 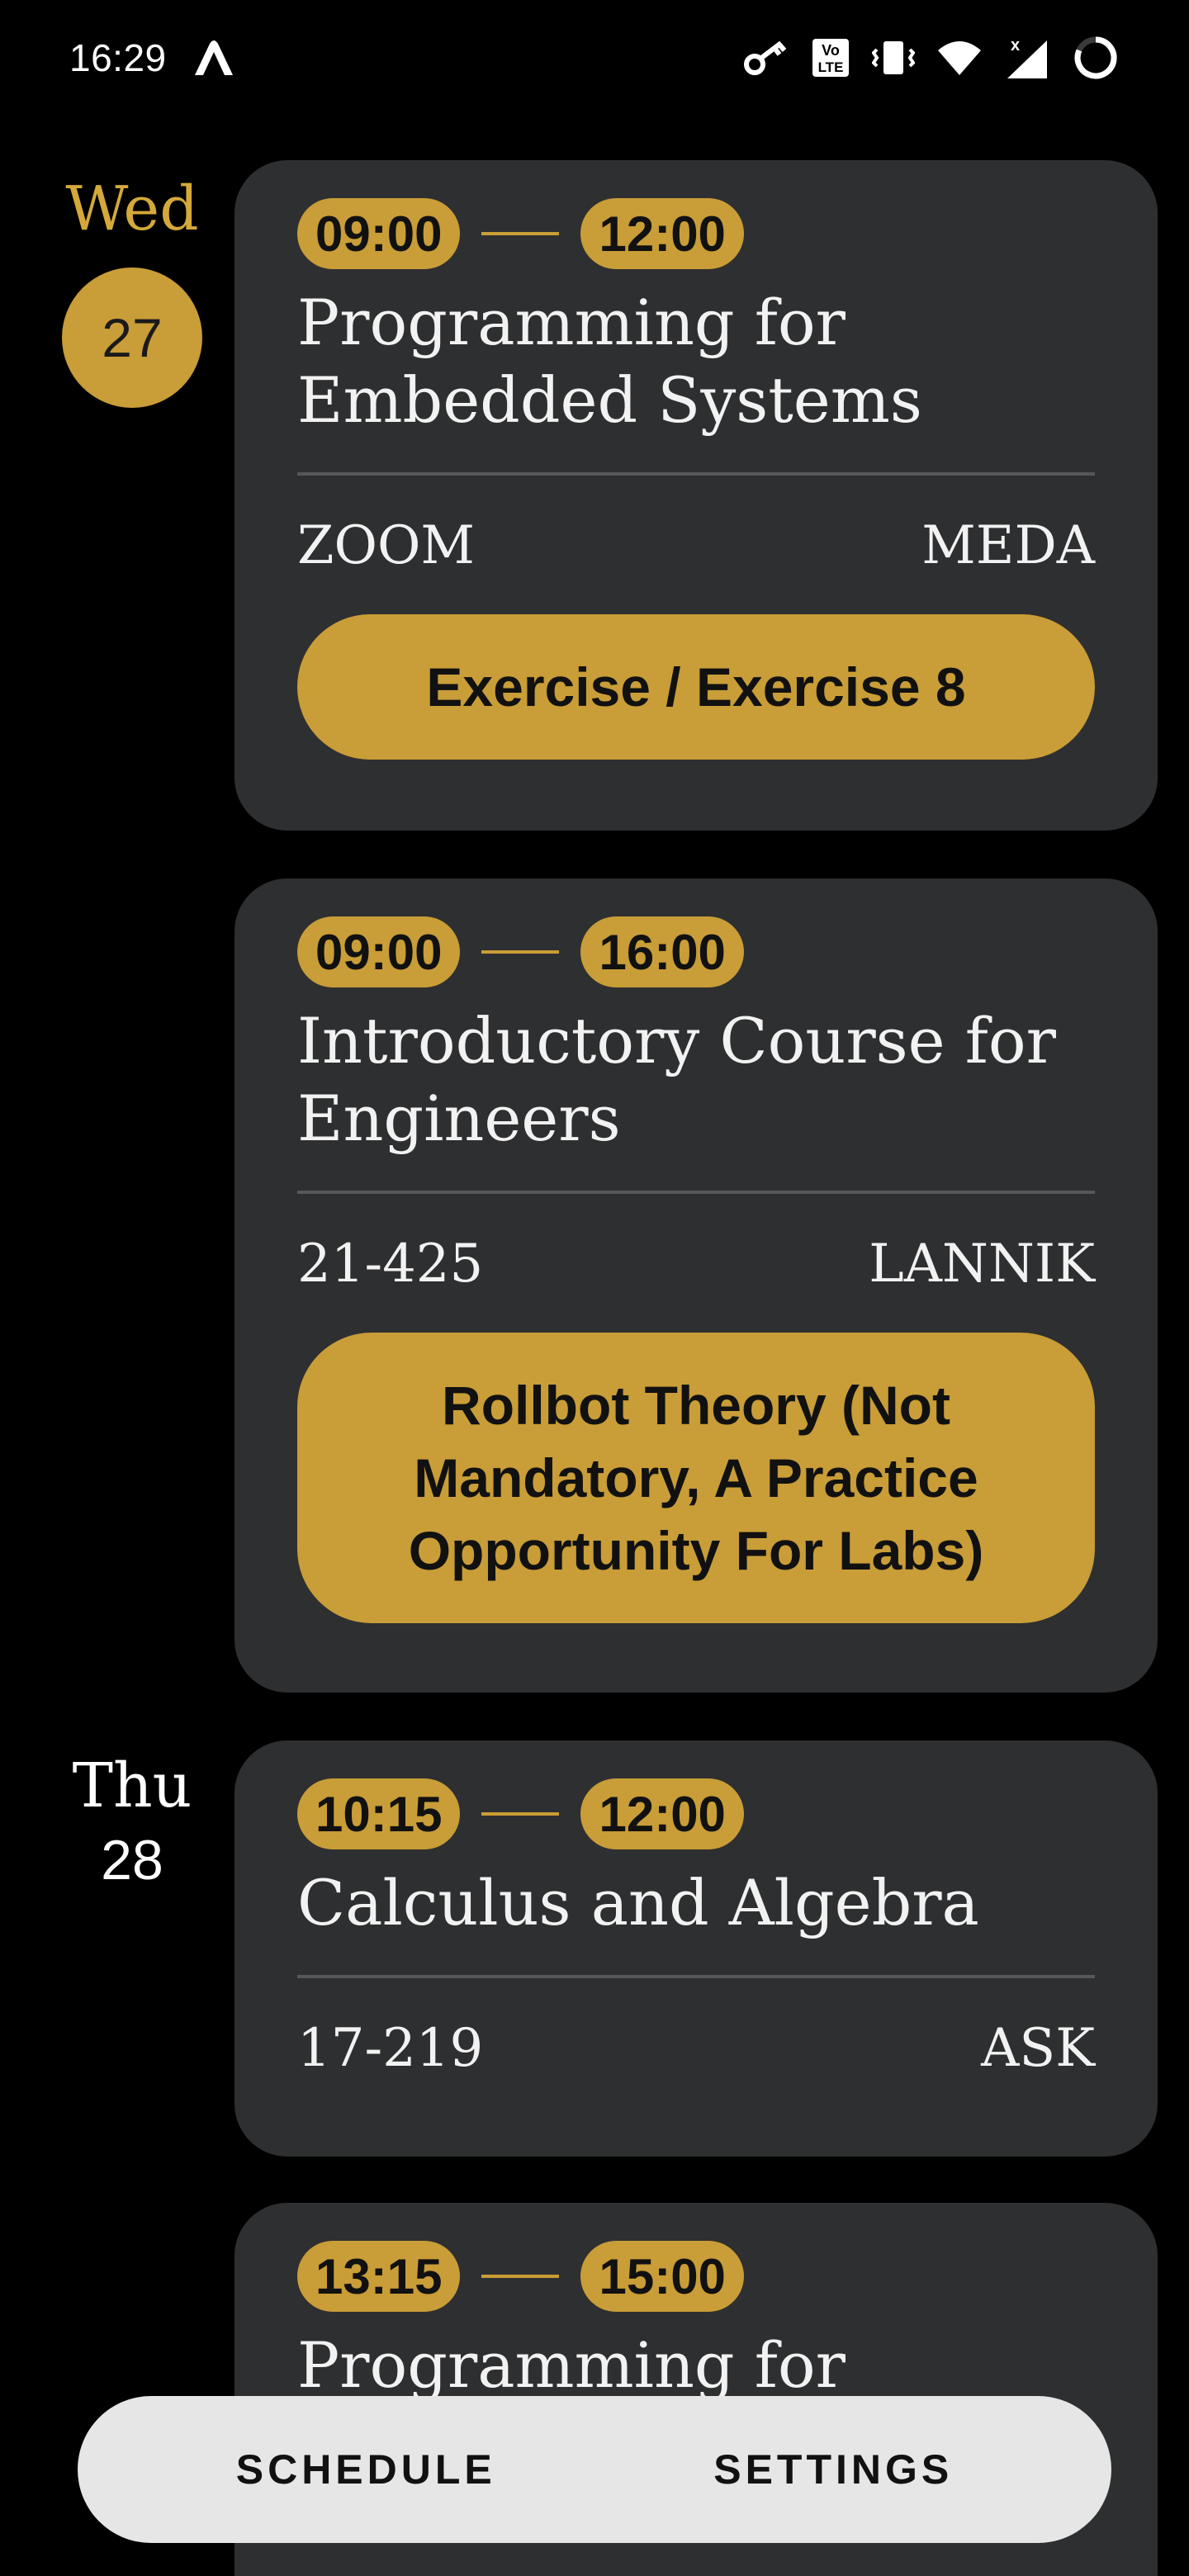 I want to click on volte-icon: Vo LTE, so click(x=830, y=57).